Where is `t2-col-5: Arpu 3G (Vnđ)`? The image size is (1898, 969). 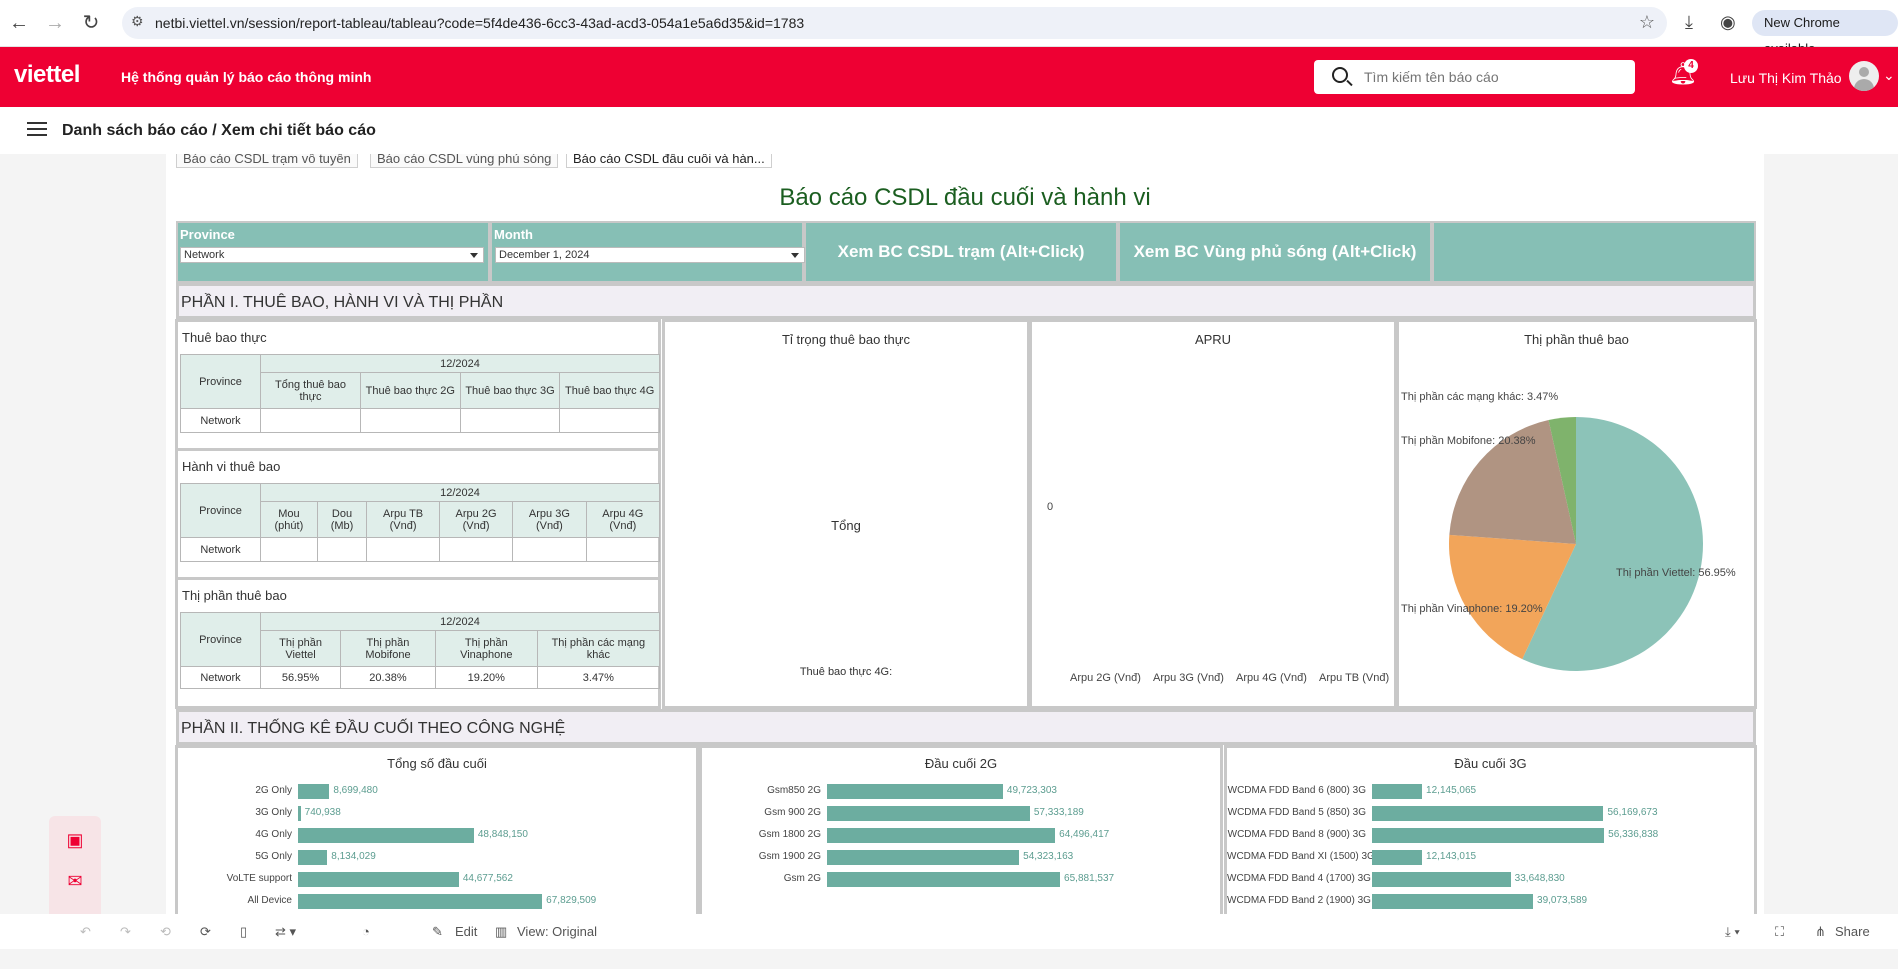
t2-col-5: Arpu 3G (Vnđ) is located at coordinates (549, 519).